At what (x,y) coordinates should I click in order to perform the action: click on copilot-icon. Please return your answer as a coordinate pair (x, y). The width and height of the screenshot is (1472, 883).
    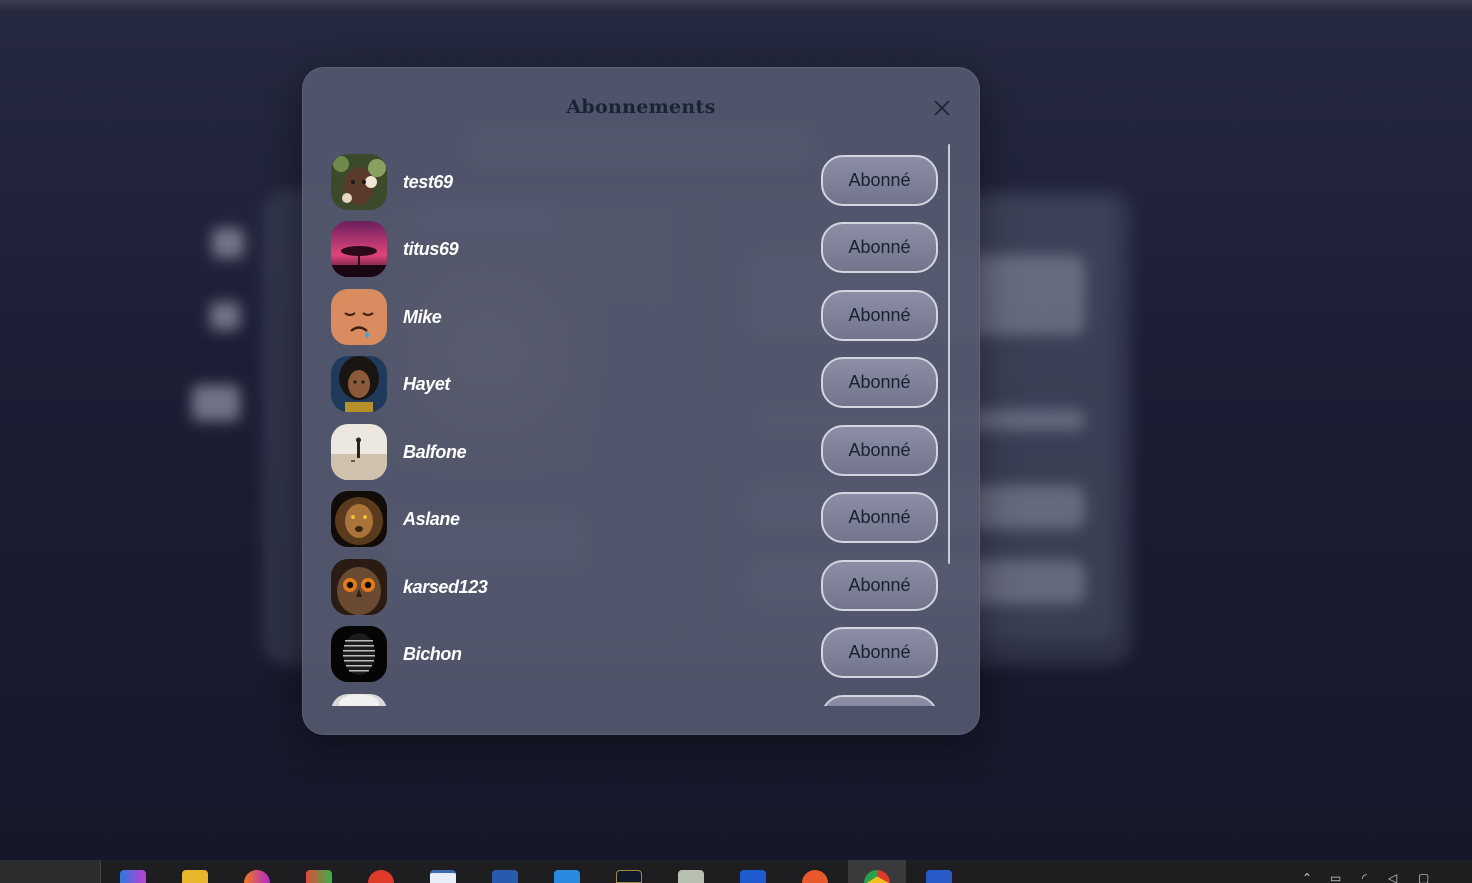
    Looking at the image, I should click on (133, 876).